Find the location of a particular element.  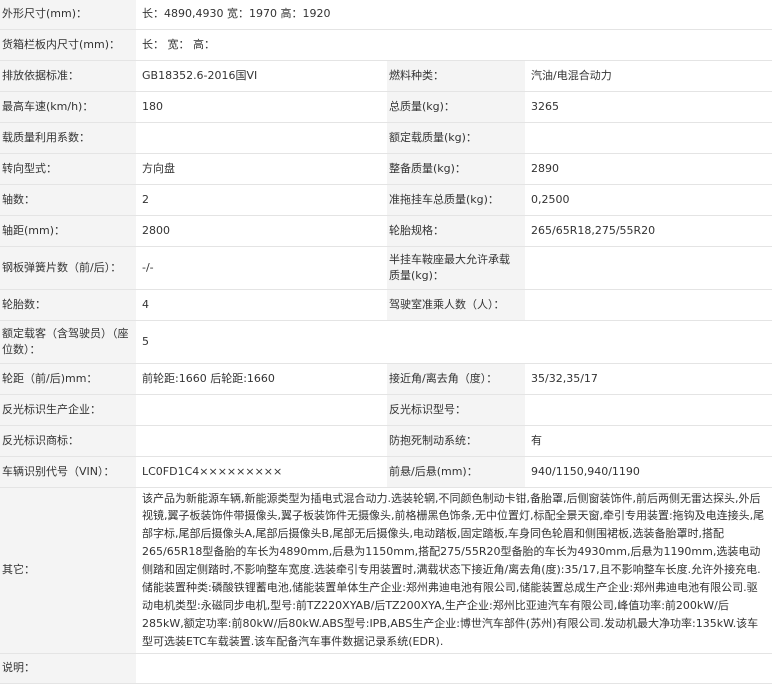

value-rated-passengers: 5 is located at coordinates (454, 342).